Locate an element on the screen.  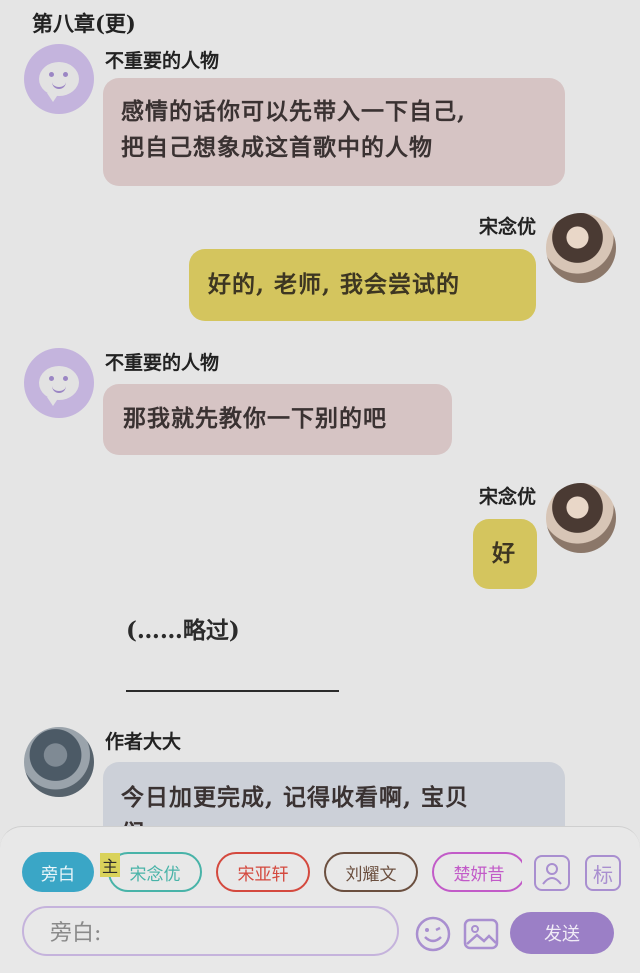
tab-liu-yaowen: 刘耀文 is located at coordinates (371, 872).